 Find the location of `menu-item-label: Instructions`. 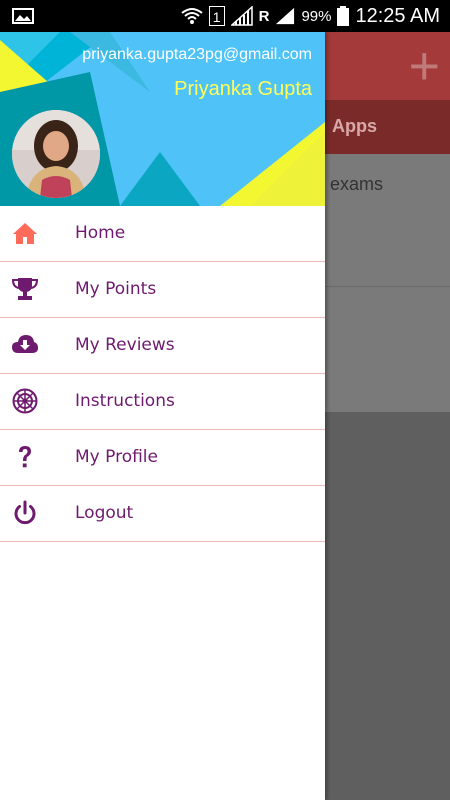

menu-item-label: Instructions is located at coordinates (125, 401).